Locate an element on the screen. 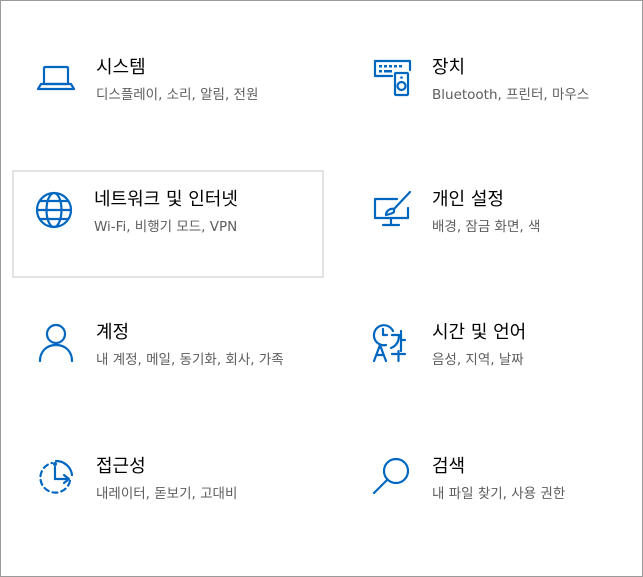 This screenshot has width=643, height=577. tile-system: 시스템 디스플레이, 소리, 알림, 전원 is located at coordinates (170, 91).